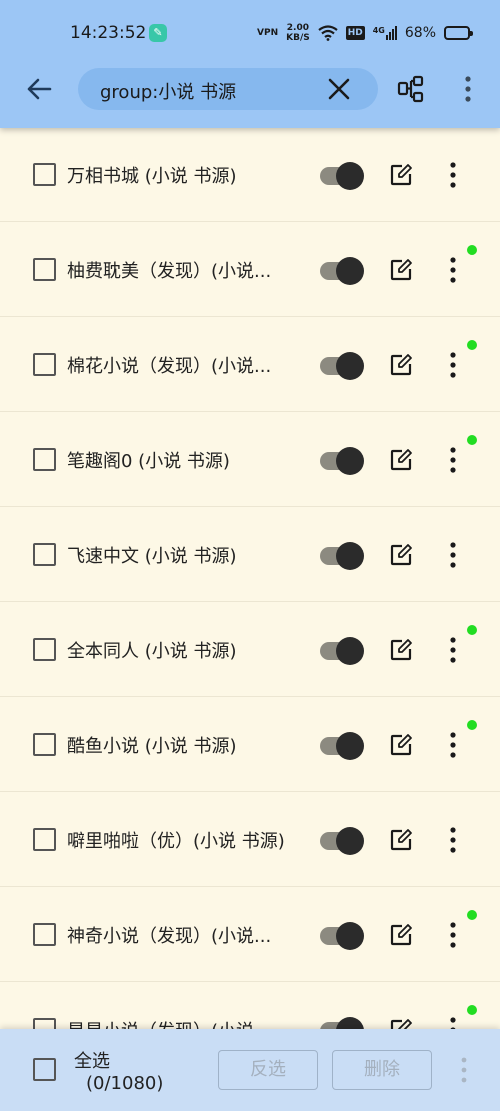 Image resolution: width=500 pixels, height=1111 pixels. Describe the element at coordinates (125, 1083) in the screenshot. I see `selection-count: (0/1080)` at that location.